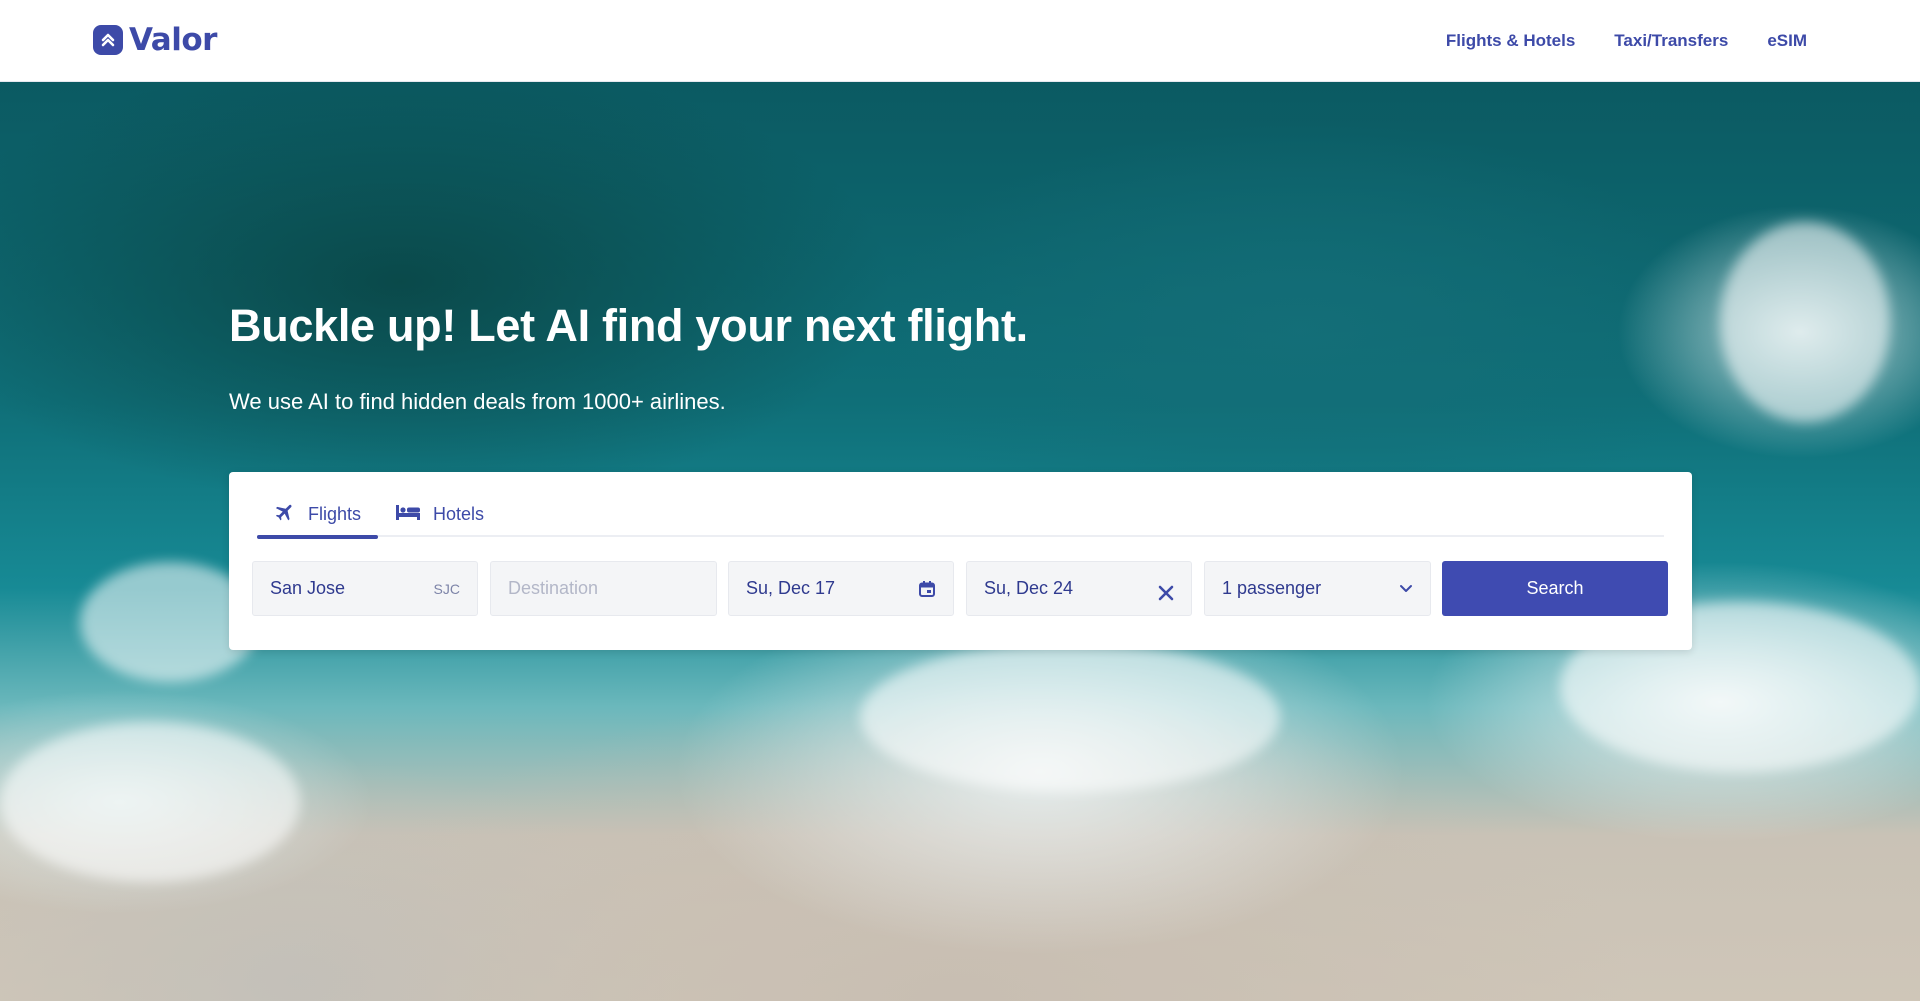  Describe the element at coordinates (1671, 41) in the screenshot. I see `nav-link-taxi-transfers: Taxi/Transfers` at that location.